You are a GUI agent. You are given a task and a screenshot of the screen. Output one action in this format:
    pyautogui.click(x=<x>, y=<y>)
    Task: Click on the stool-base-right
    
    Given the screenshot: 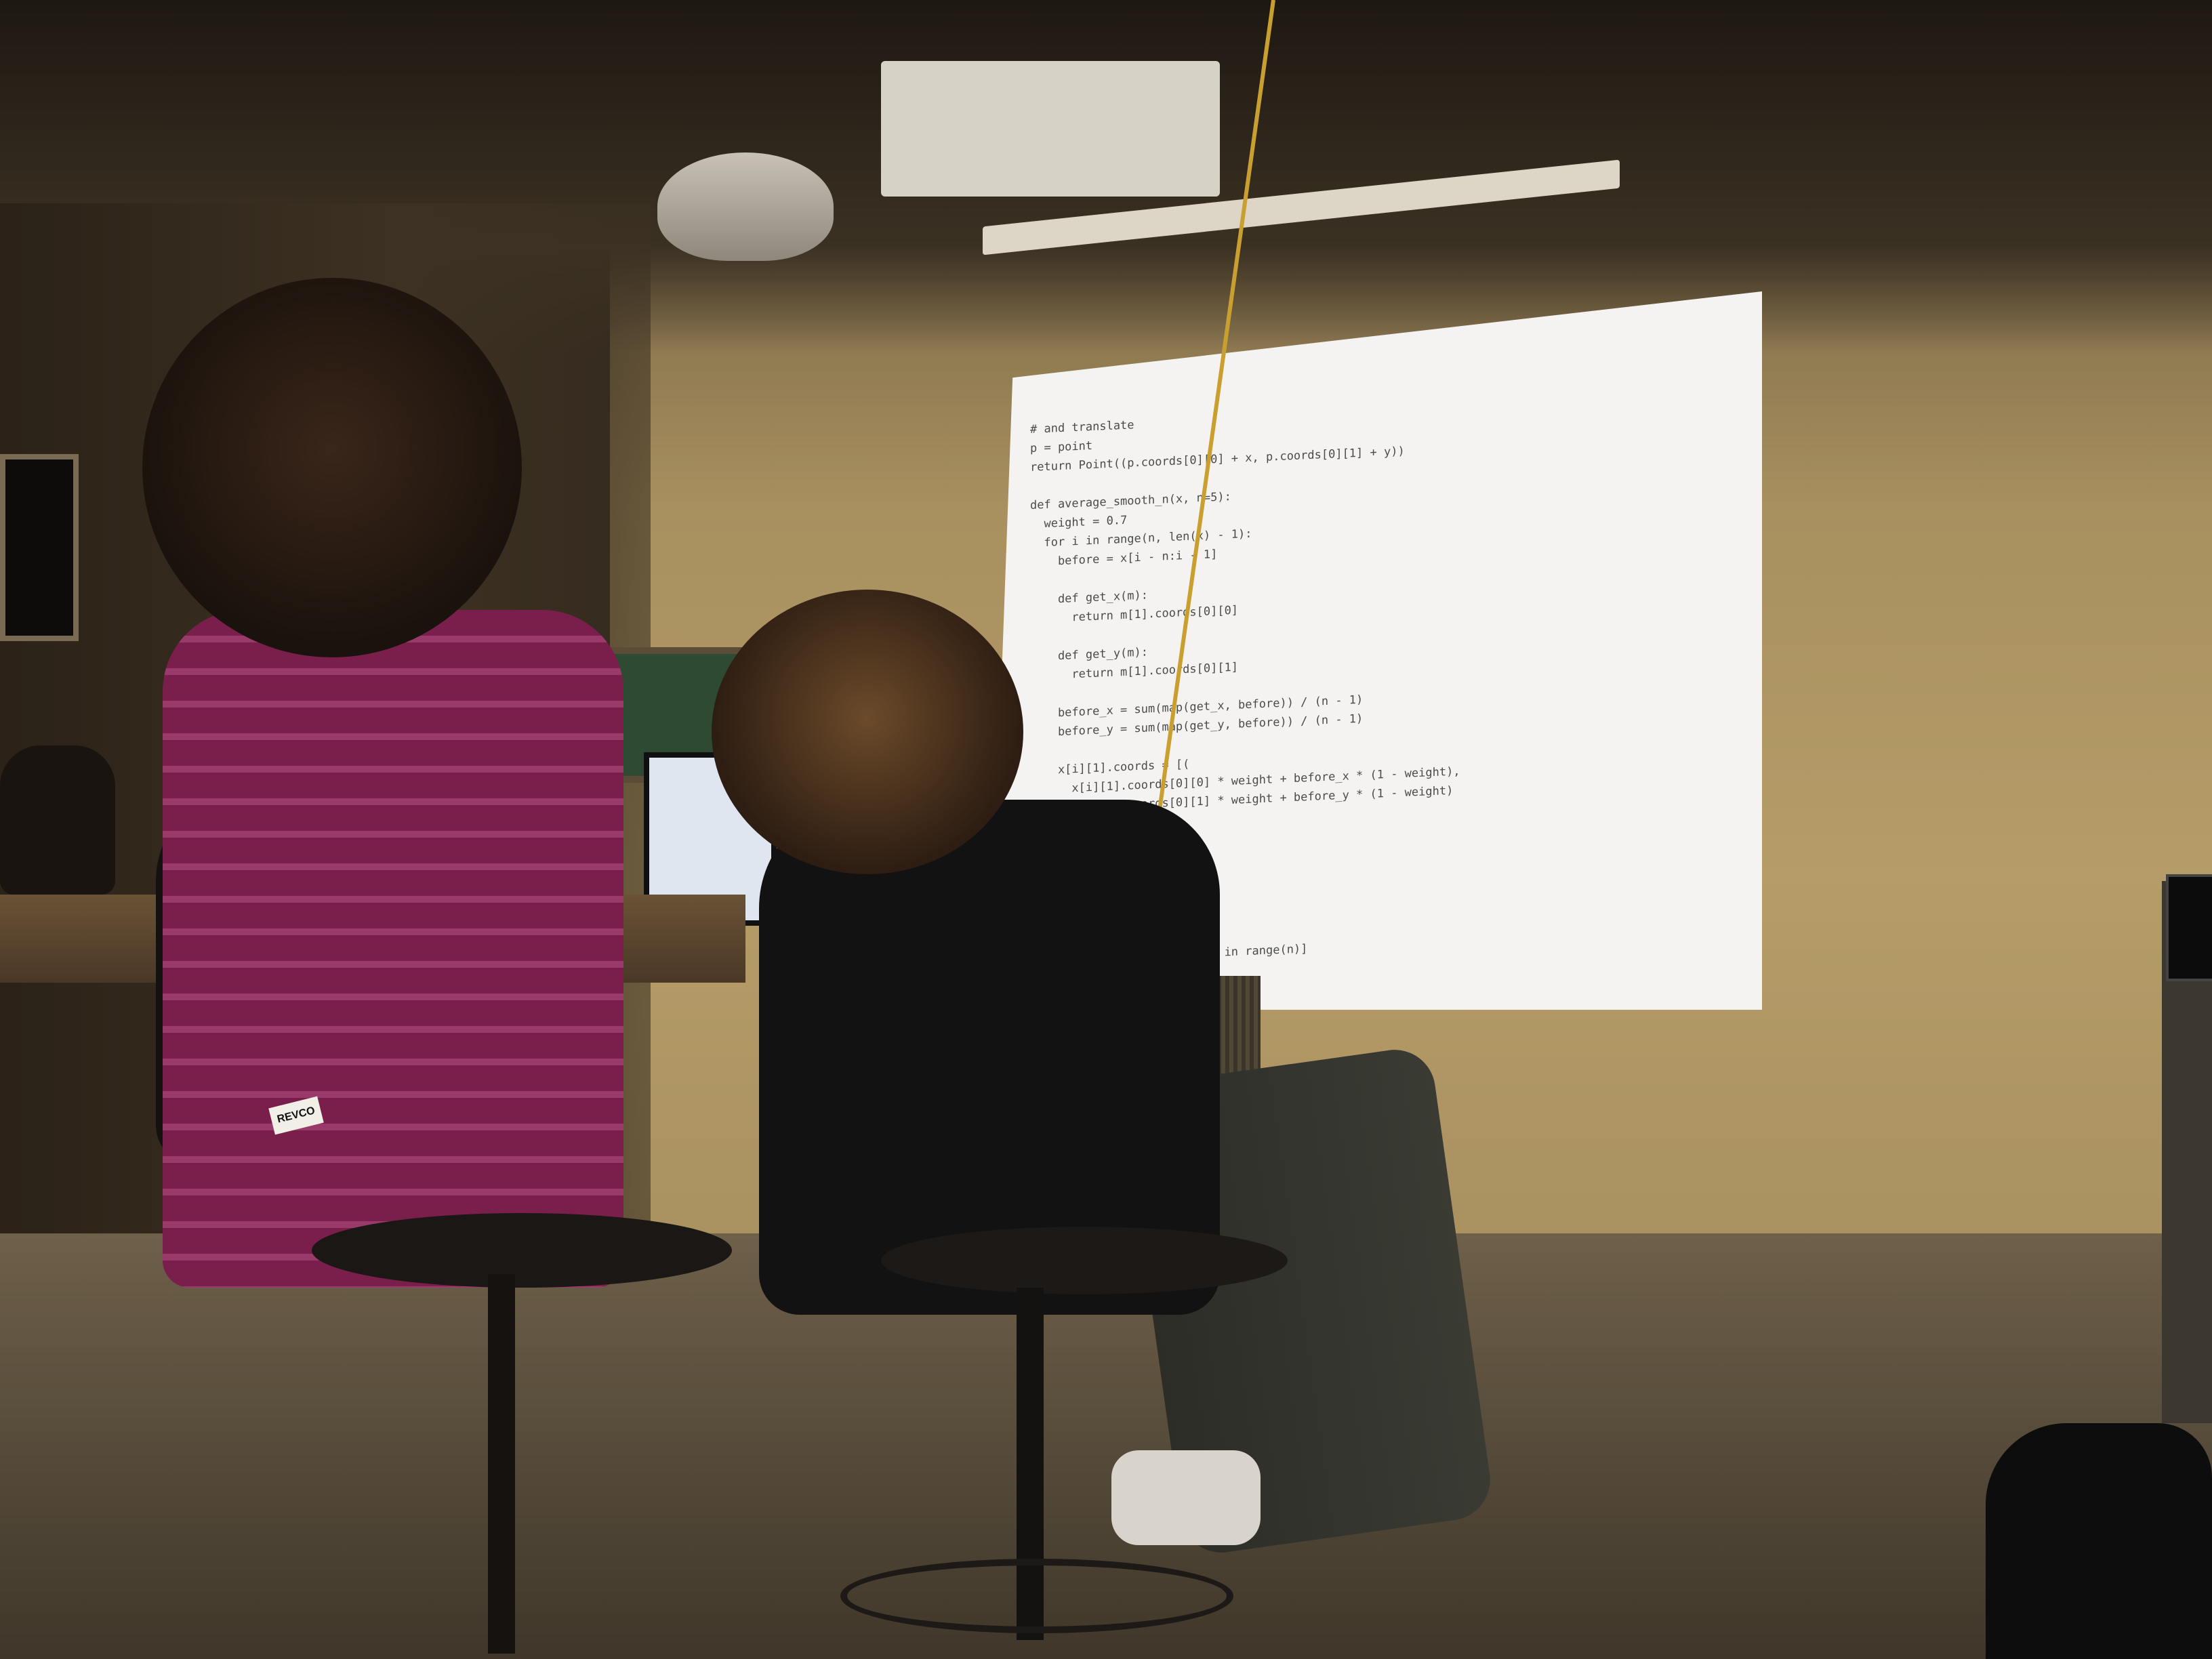 What is the action you would take?
    pyautogui.click(x=1037, y=1596)
    